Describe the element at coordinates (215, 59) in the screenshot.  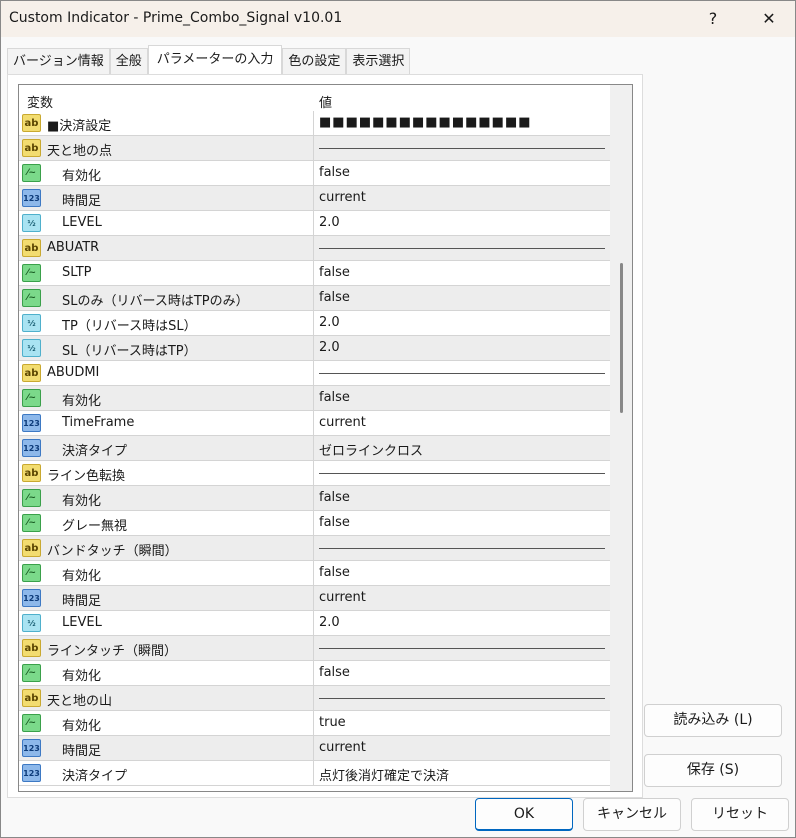
I see `tab-input-parameters: パラメーターの入力` at that location.